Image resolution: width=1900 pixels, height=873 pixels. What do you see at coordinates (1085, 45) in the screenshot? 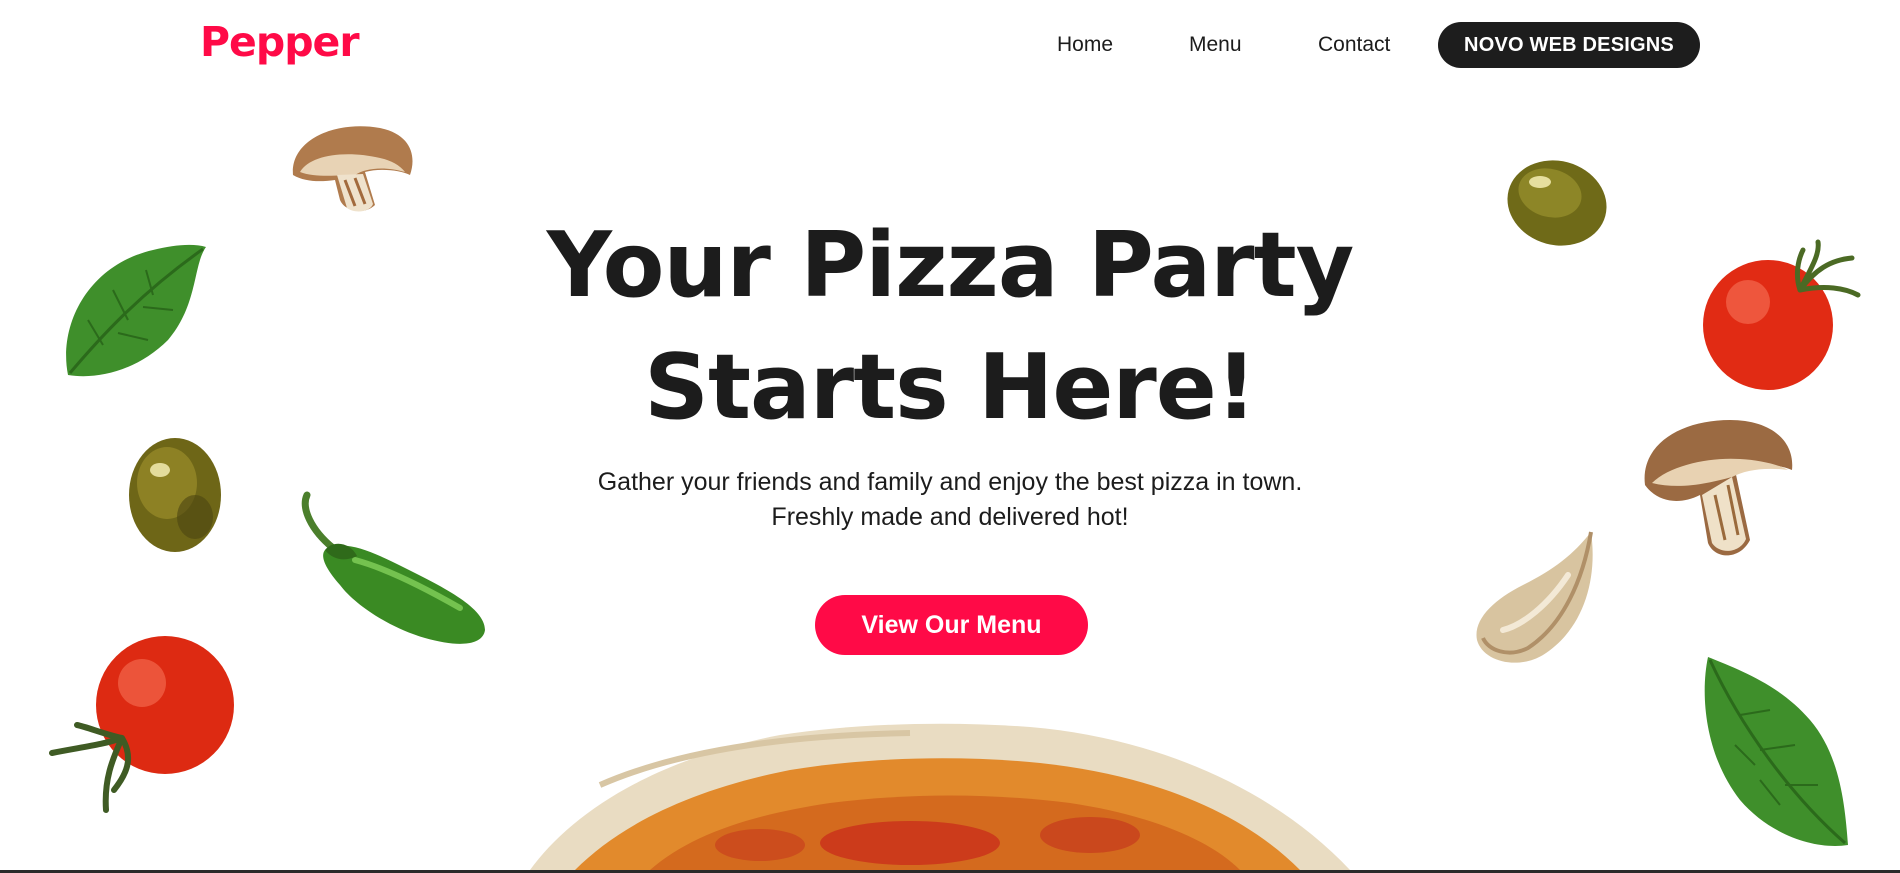
I see `nav-home-link: Home` at bounding box center [1085, 45].